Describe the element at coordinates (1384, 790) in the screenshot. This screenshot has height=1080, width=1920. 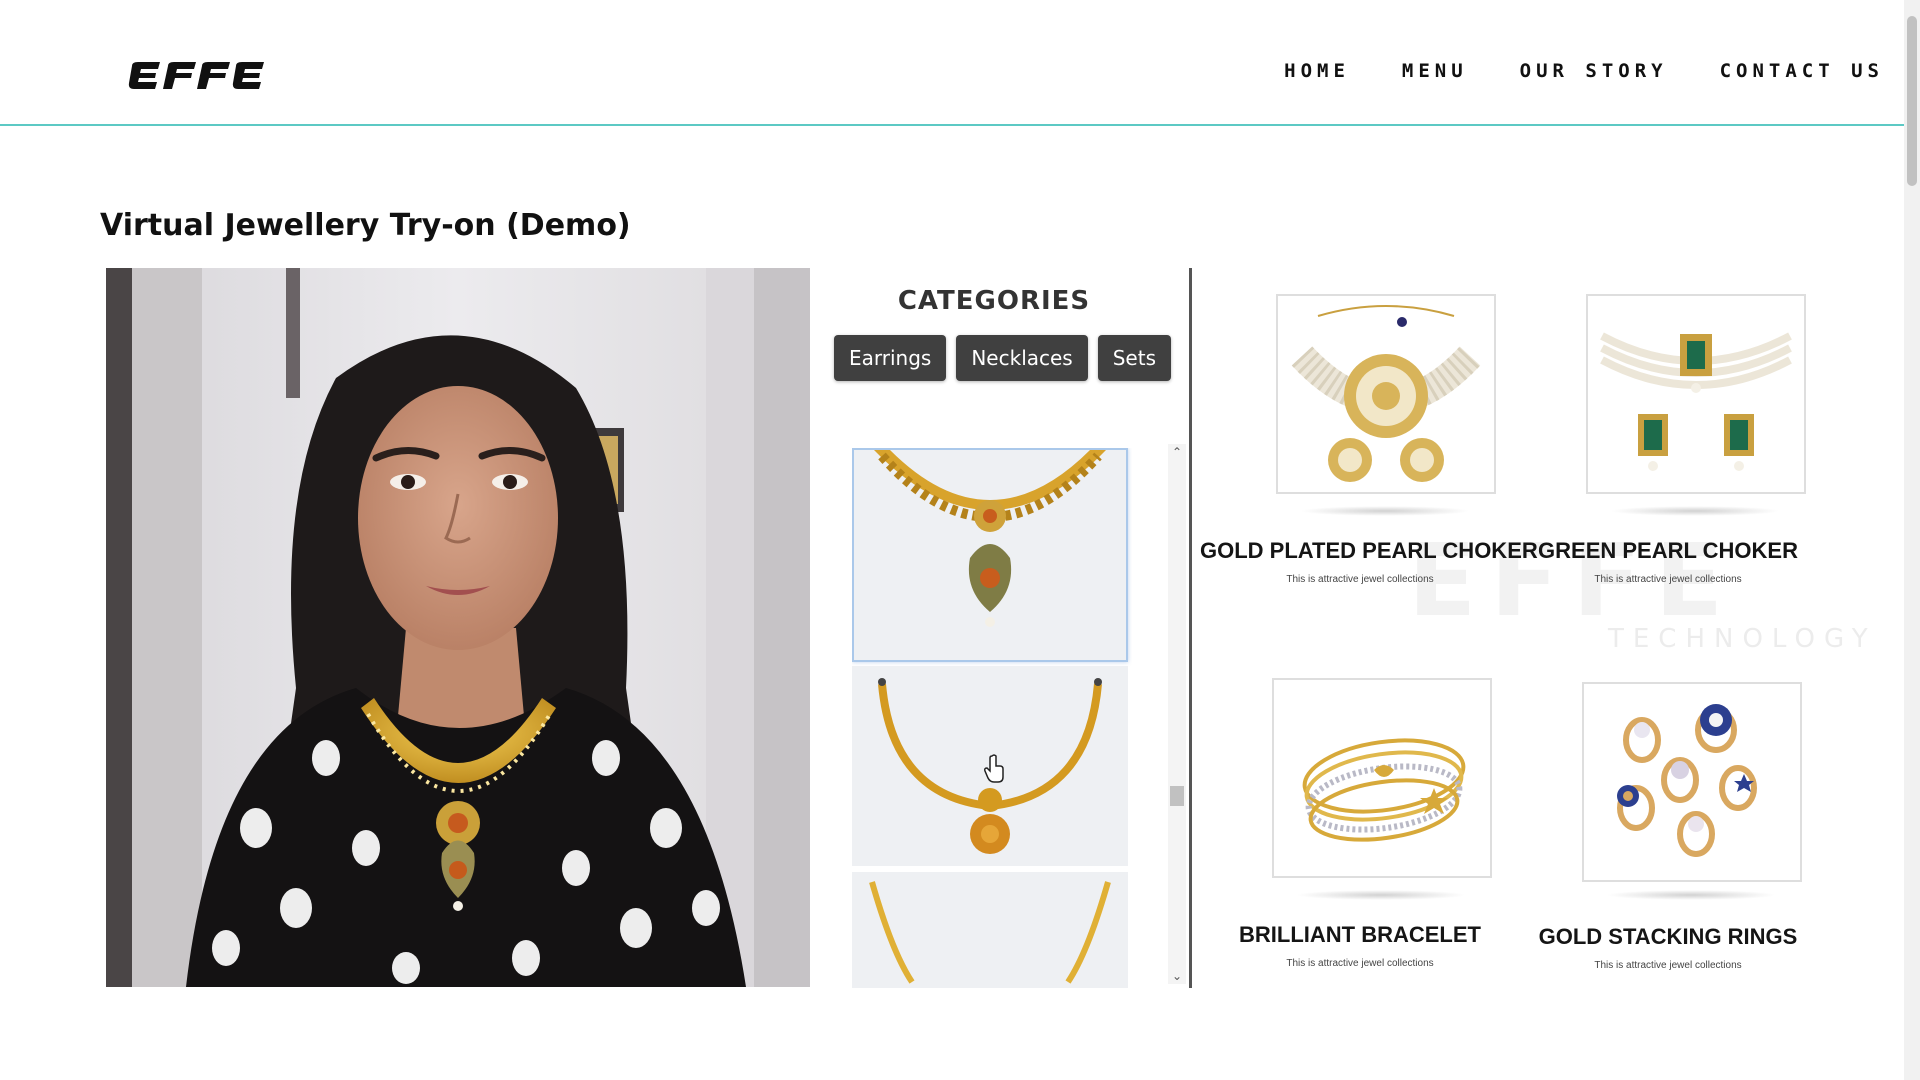
I see `bracelet-image` at that location.